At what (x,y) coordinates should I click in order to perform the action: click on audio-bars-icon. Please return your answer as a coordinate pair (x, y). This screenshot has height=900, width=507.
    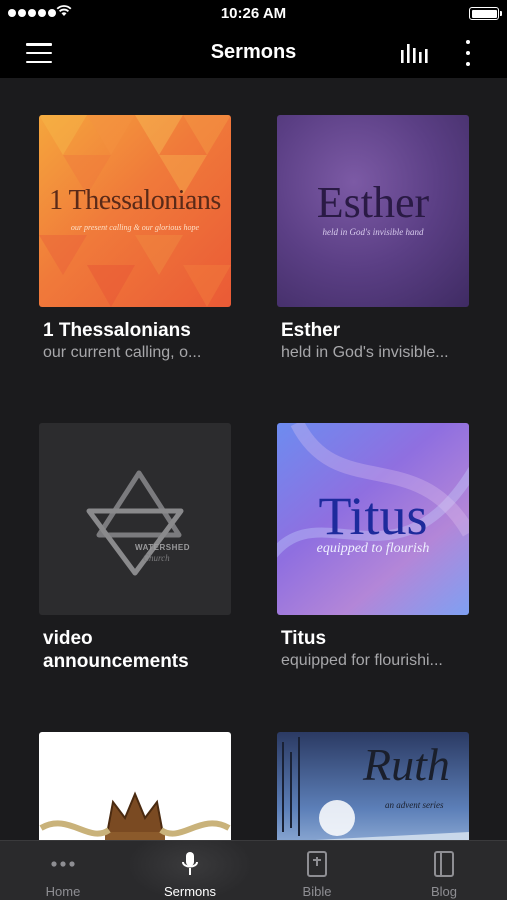
    Looking at the image, I should click on (414, 53).